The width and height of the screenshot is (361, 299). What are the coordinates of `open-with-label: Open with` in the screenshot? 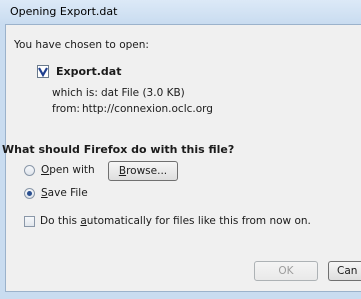 It's located at (68, 170).